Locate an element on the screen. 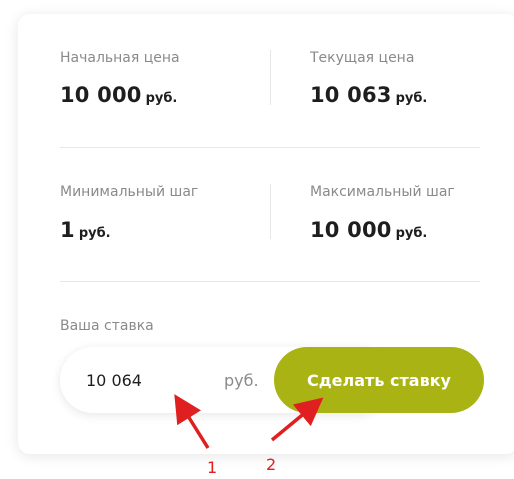 The image size is (514, 479). annotation-label-1: 1 is located at coordinates (212, 467).